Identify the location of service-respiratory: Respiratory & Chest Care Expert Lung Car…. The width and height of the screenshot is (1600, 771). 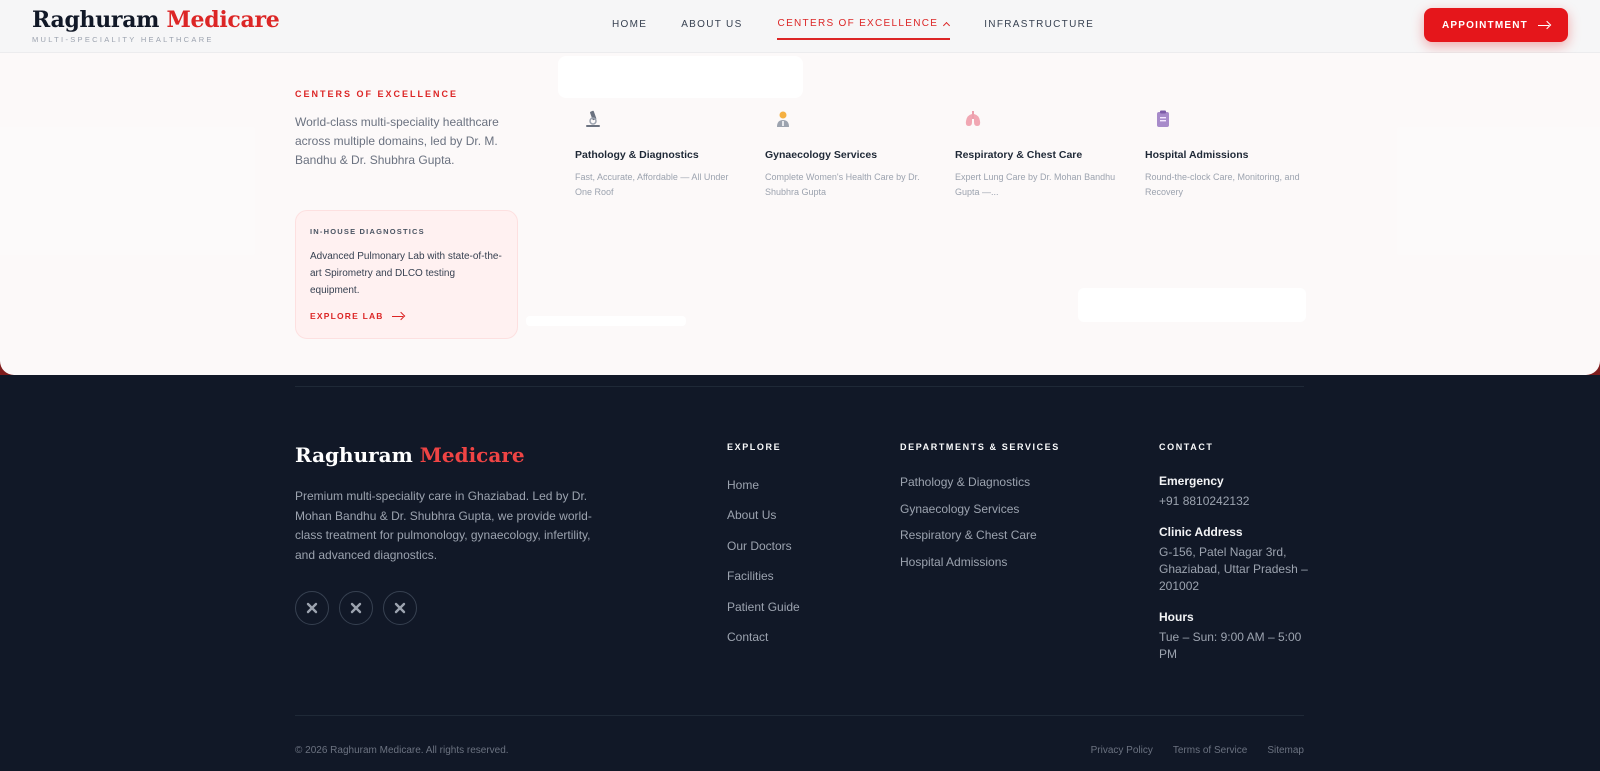
(1040, 154).